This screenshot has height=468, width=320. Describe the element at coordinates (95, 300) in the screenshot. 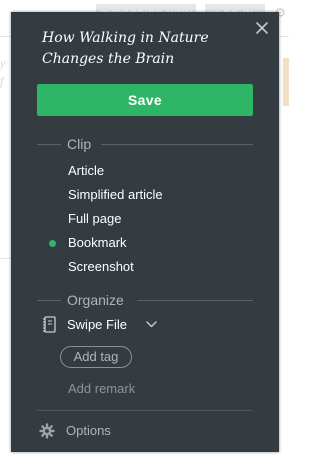

I see `organize-section-label: Organize` at that location.